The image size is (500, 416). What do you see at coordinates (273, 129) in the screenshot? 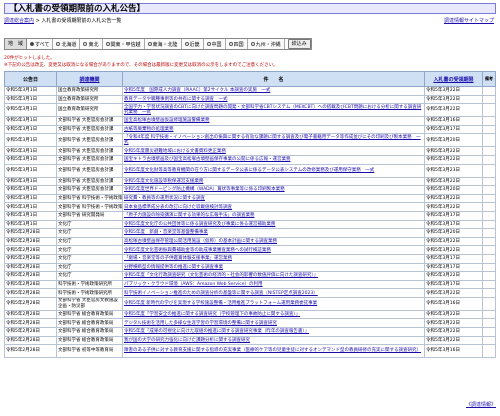
I see `subject-link: 古紙等廃棄物の処理業務` at bounding box center [273, 129].